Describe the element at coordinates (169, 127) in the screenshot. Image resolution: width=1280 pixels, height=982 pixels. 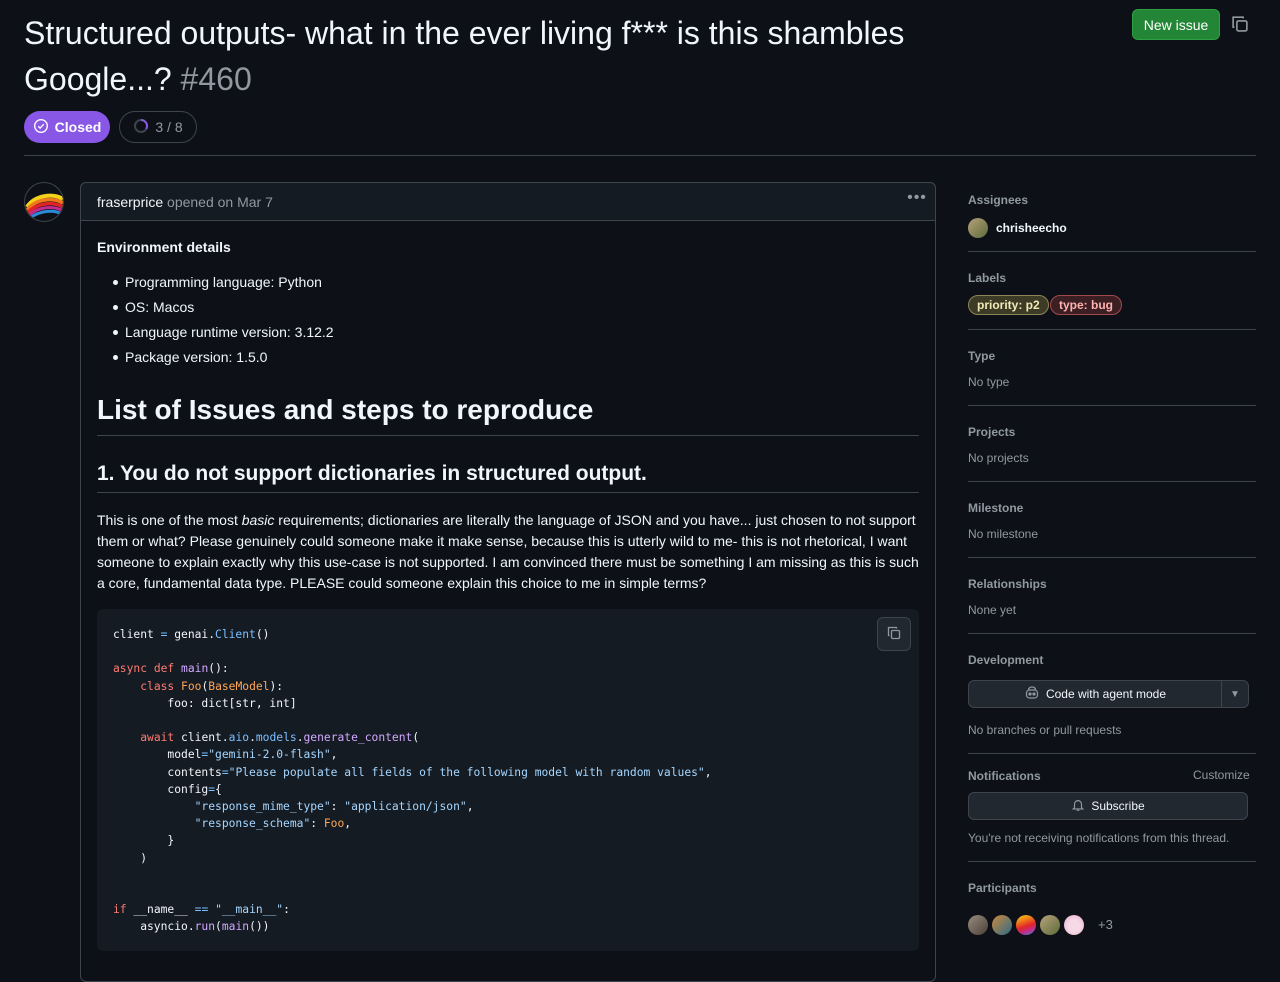
I see `progress-text: 3 / 8` at that location.